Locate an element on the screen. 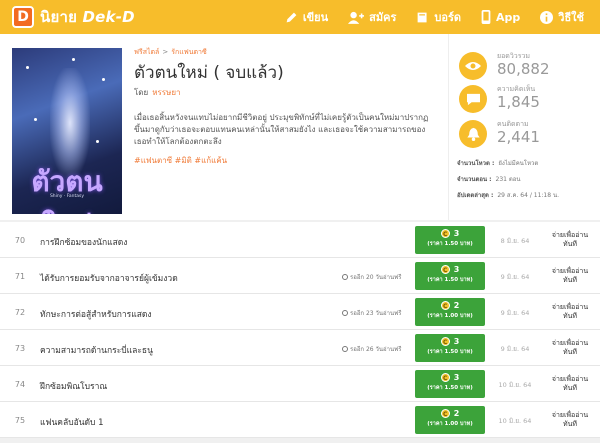  free-countdown: รออีก 23 วันอ่านฟรี is located at coordinates (372, 313).